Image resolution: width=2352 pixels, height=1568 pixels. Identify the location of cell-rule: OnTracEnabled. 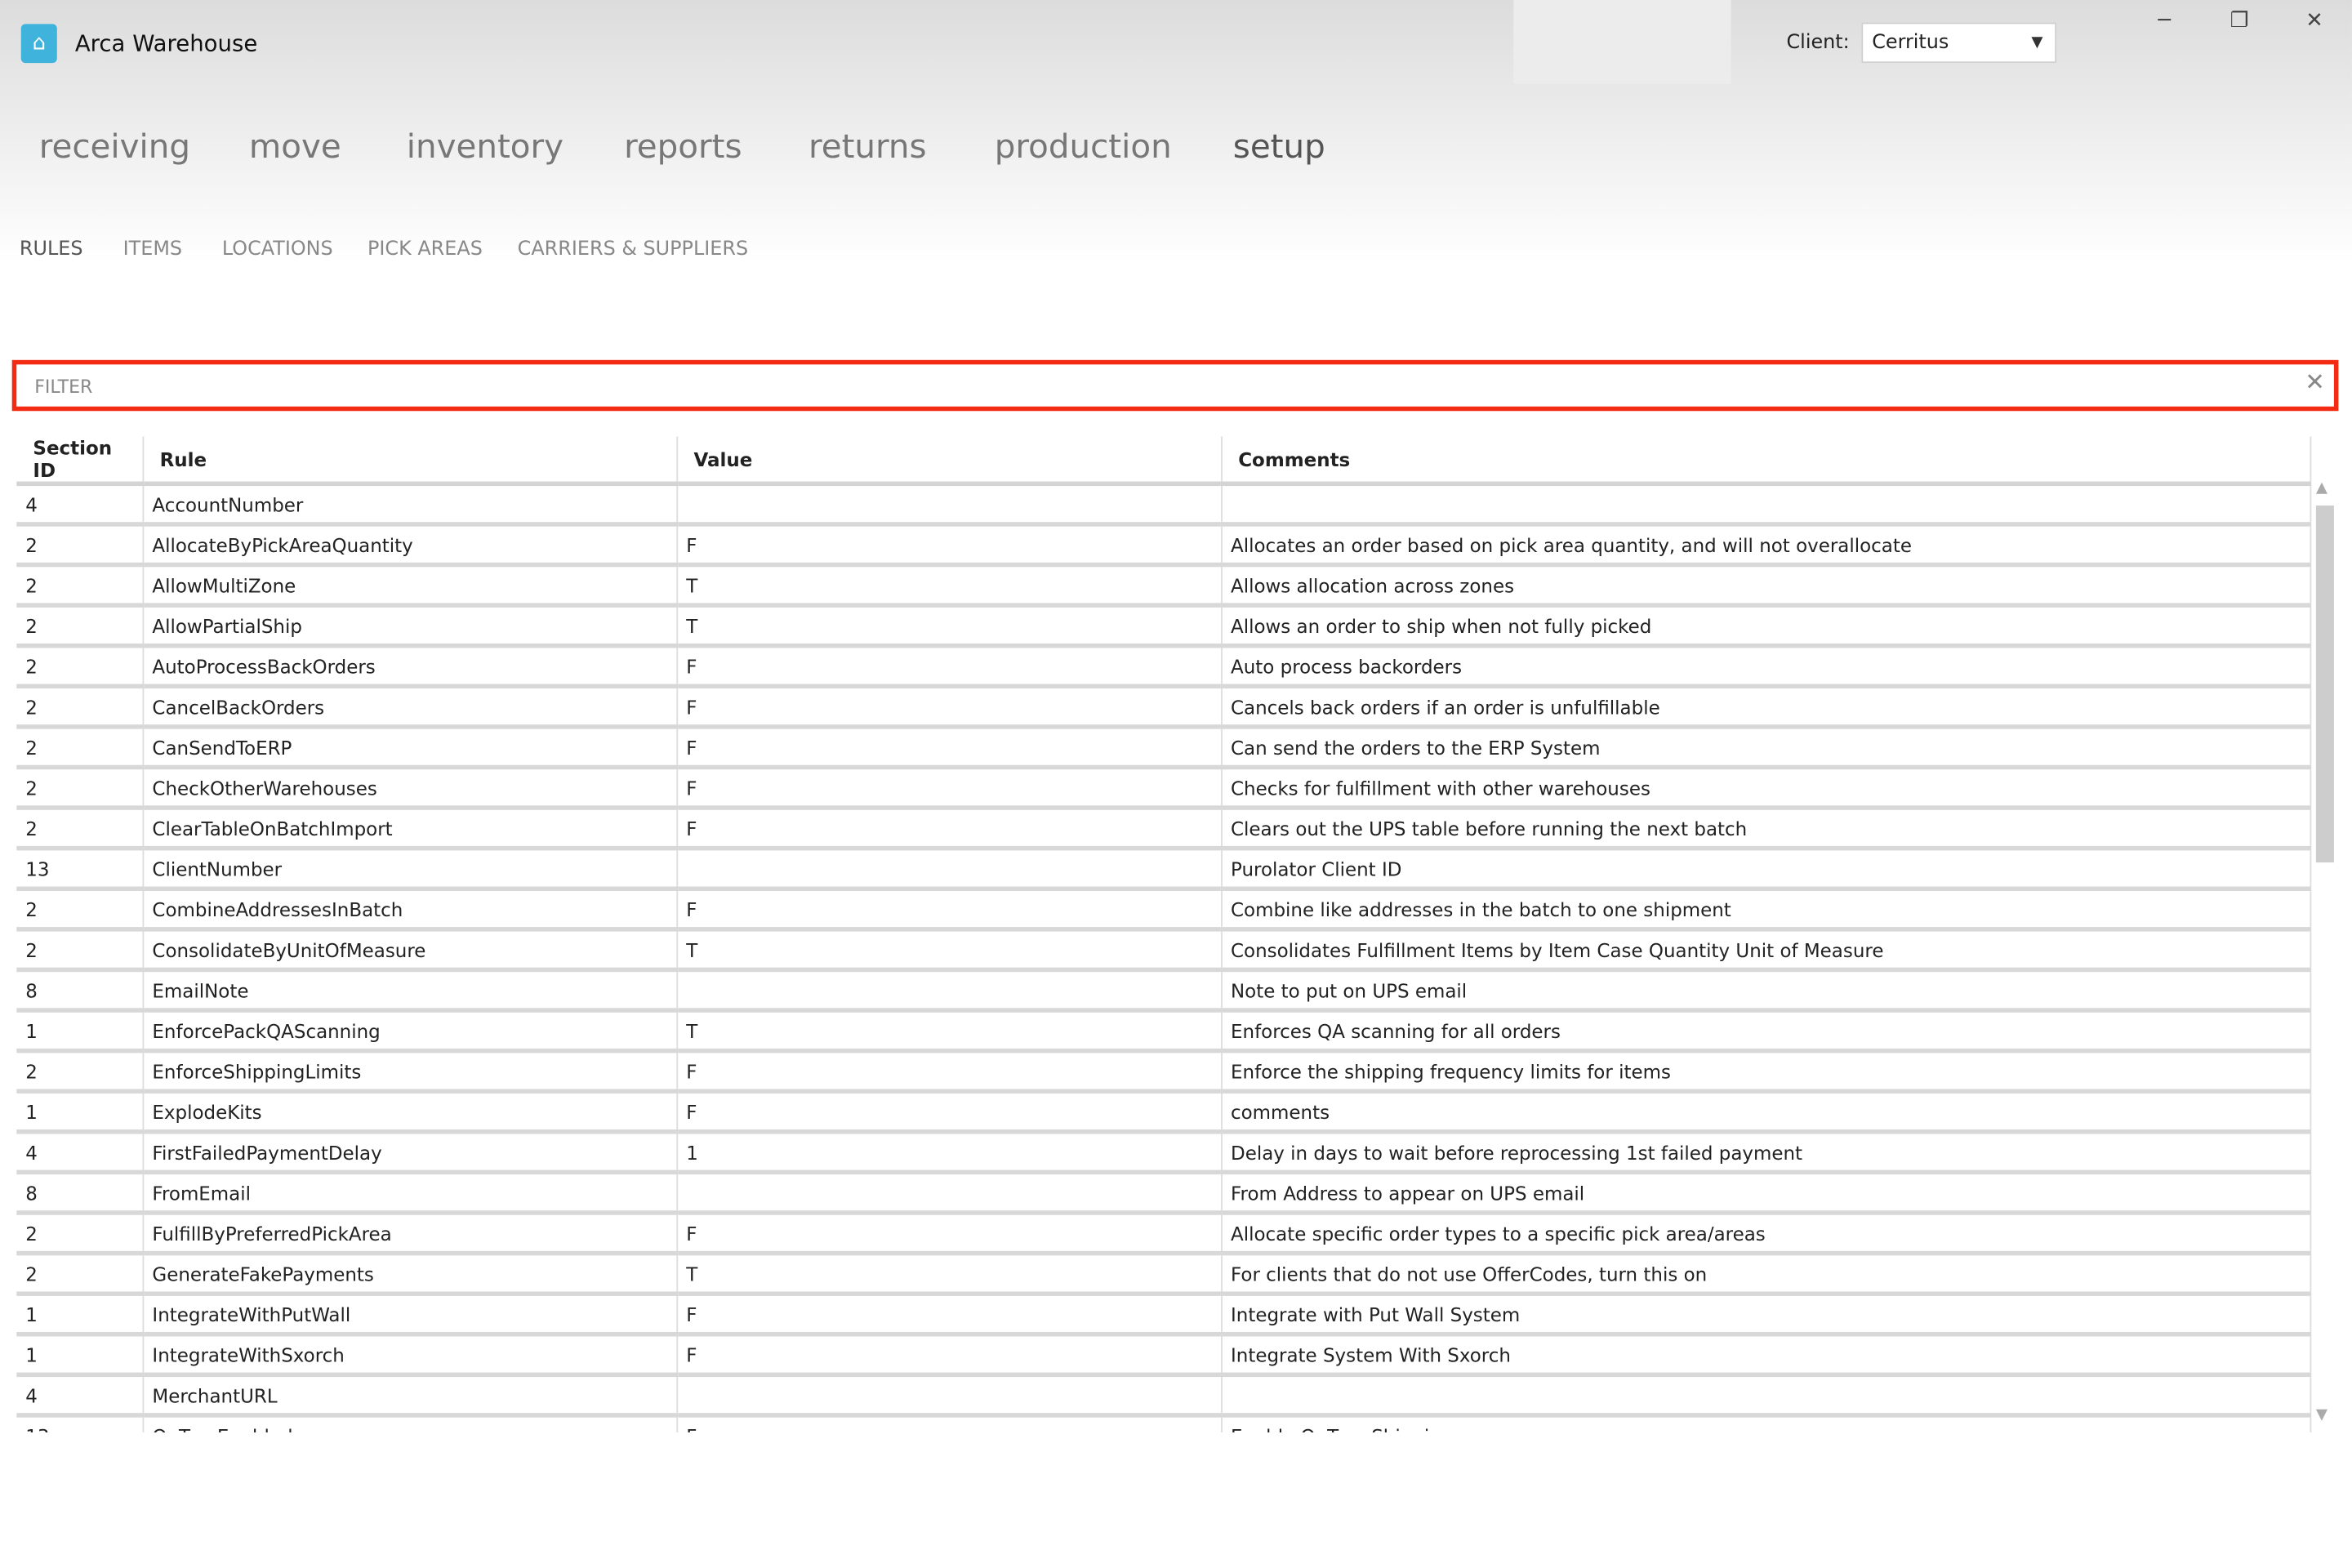
(410, 1423).